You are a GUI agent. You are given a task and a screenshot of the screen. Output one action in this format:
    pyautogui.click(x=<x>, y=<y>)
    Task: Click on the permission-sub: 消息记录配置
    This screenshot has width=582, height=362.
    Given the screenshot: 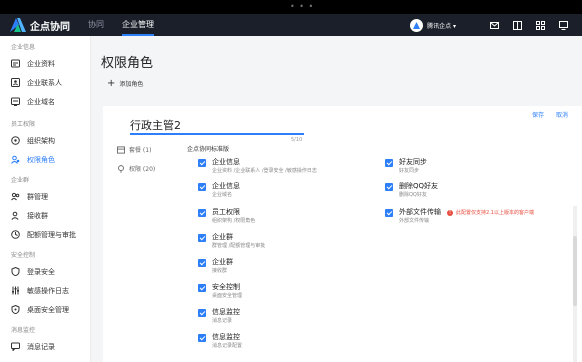 What is the action you would take?
    pyautogui.click(x=227, y=346)
    